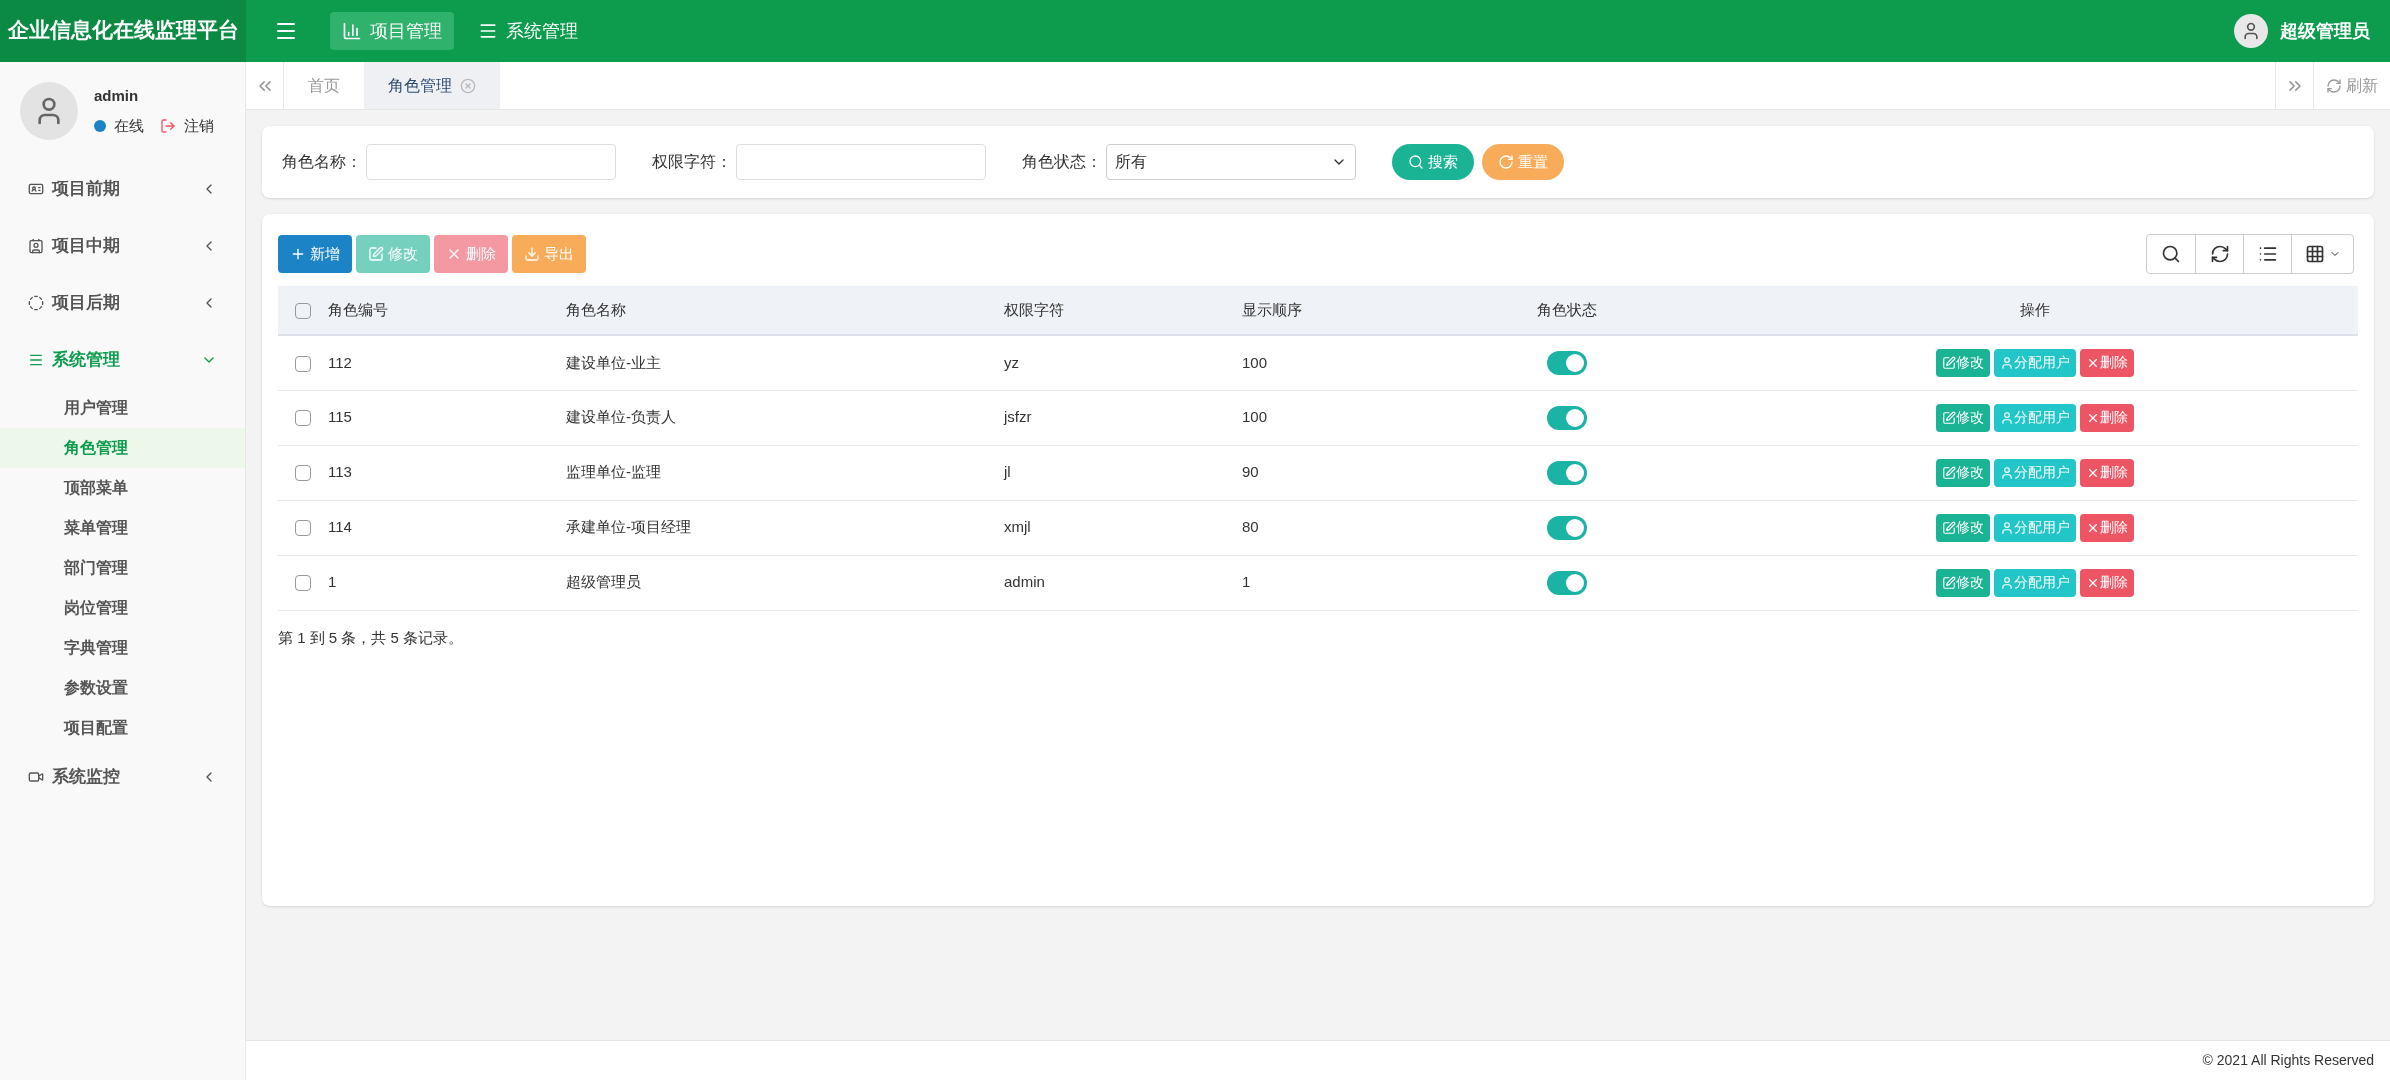 This screenshot has width=2390, height=1080. What do you see at coordinates (468, 85) in the screenshot?
I see `close-icon` at bounding box center [468, 85].